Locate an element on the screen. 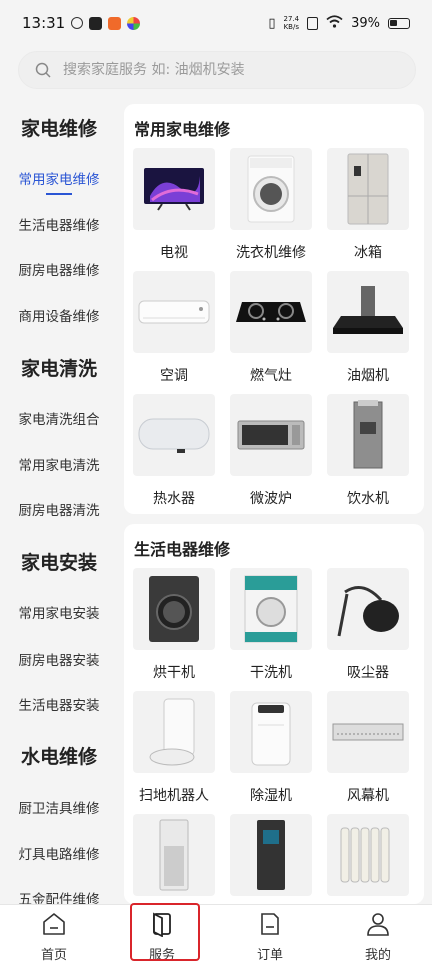 This screenshot has width=432, height=965. service-tile-dehumidifier: 除湿机 is located at coordinates (271, 748).